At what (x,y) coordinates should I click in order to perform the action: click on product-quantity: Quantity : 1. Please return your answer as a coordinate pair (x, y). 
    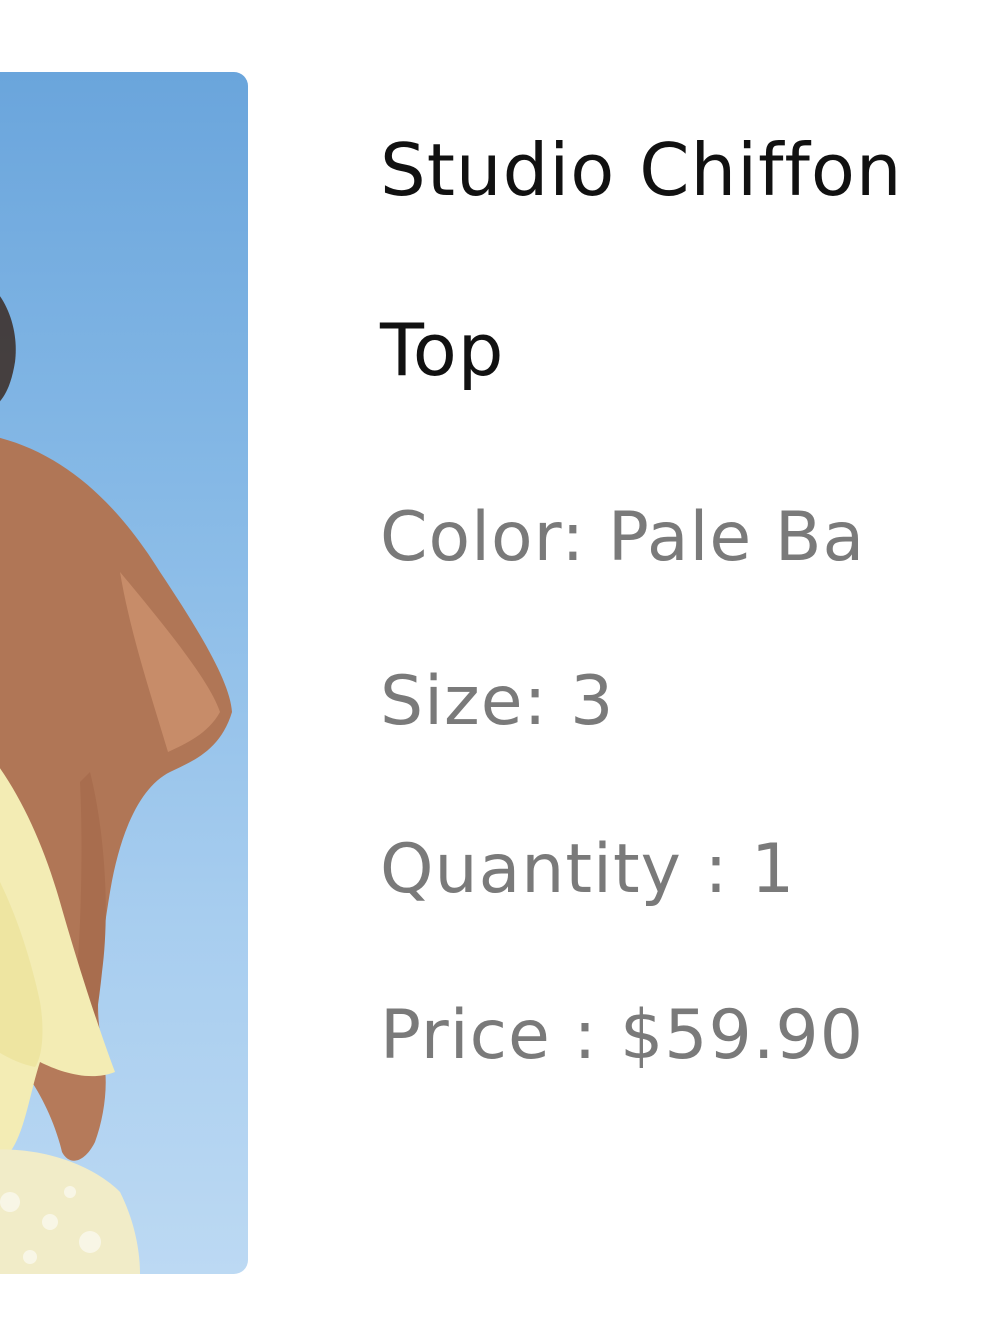
    Looking at the image, I should click on (588, 869).